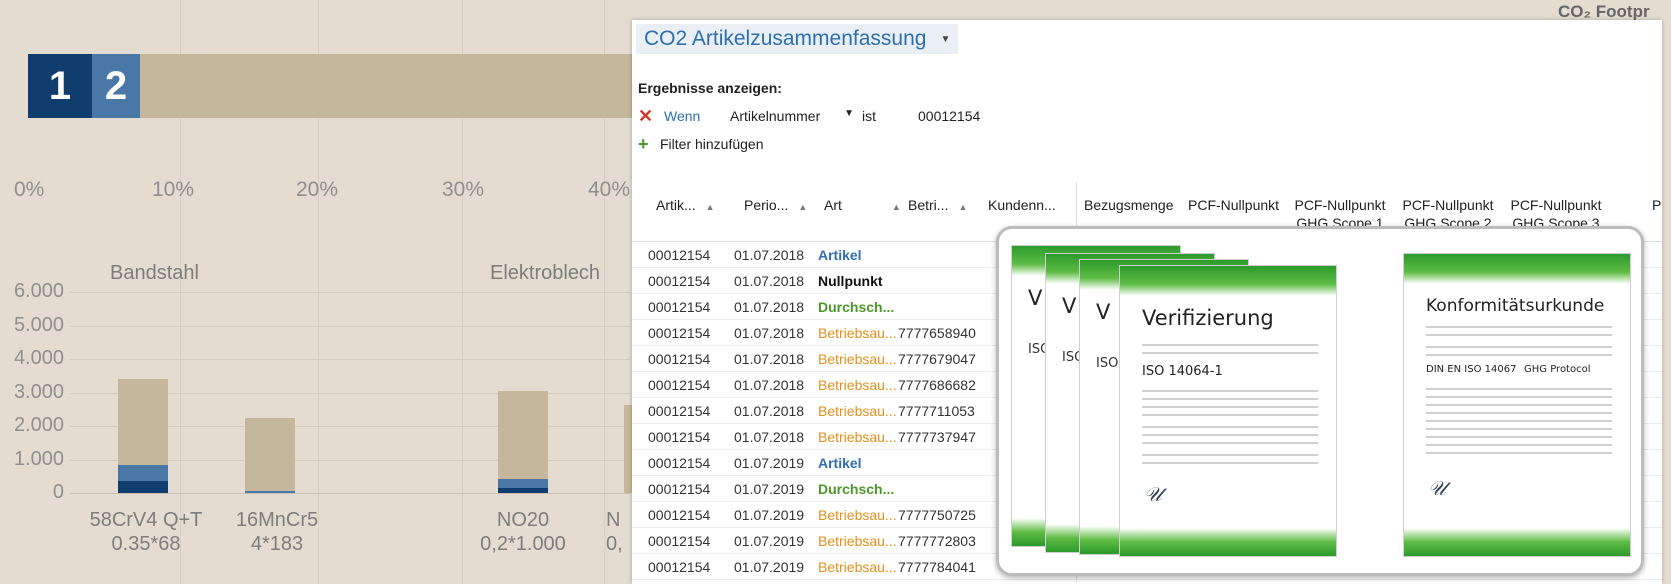  I want to click on column-header-pcf: PCF-Nullpunkt, so click(1233, 205).